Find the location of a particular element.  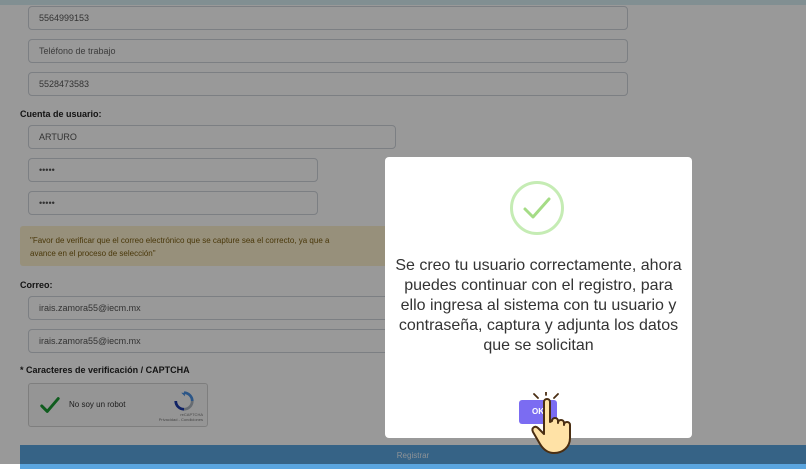

hand-pointer-icon is located at coordinates (551, 423).